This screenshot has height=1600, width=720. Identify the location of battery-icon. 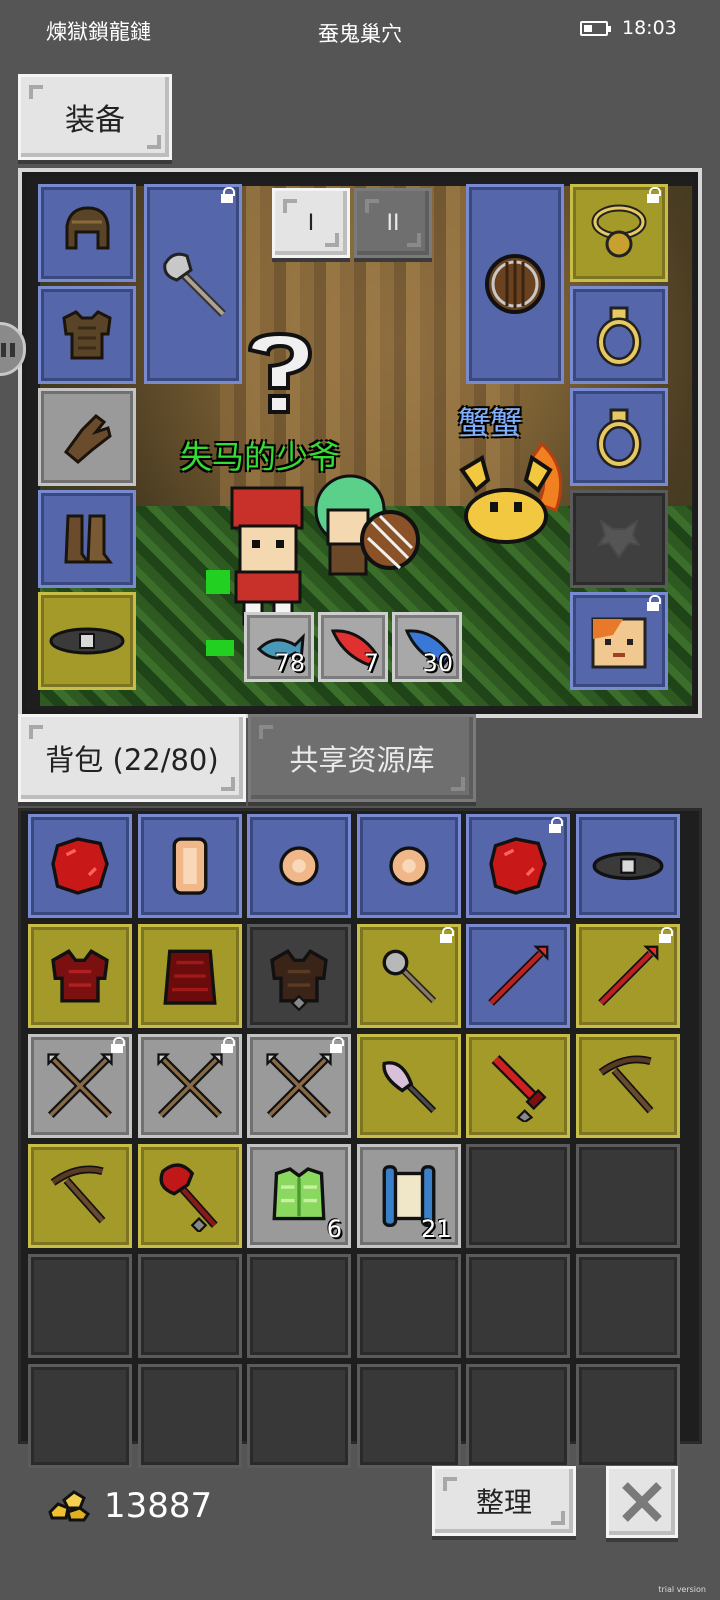
(595, 28).